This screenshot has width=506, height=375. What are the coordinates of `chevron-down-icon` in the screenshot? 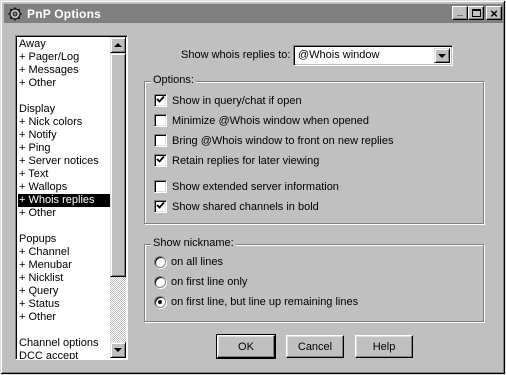 It's located at (442, 55).